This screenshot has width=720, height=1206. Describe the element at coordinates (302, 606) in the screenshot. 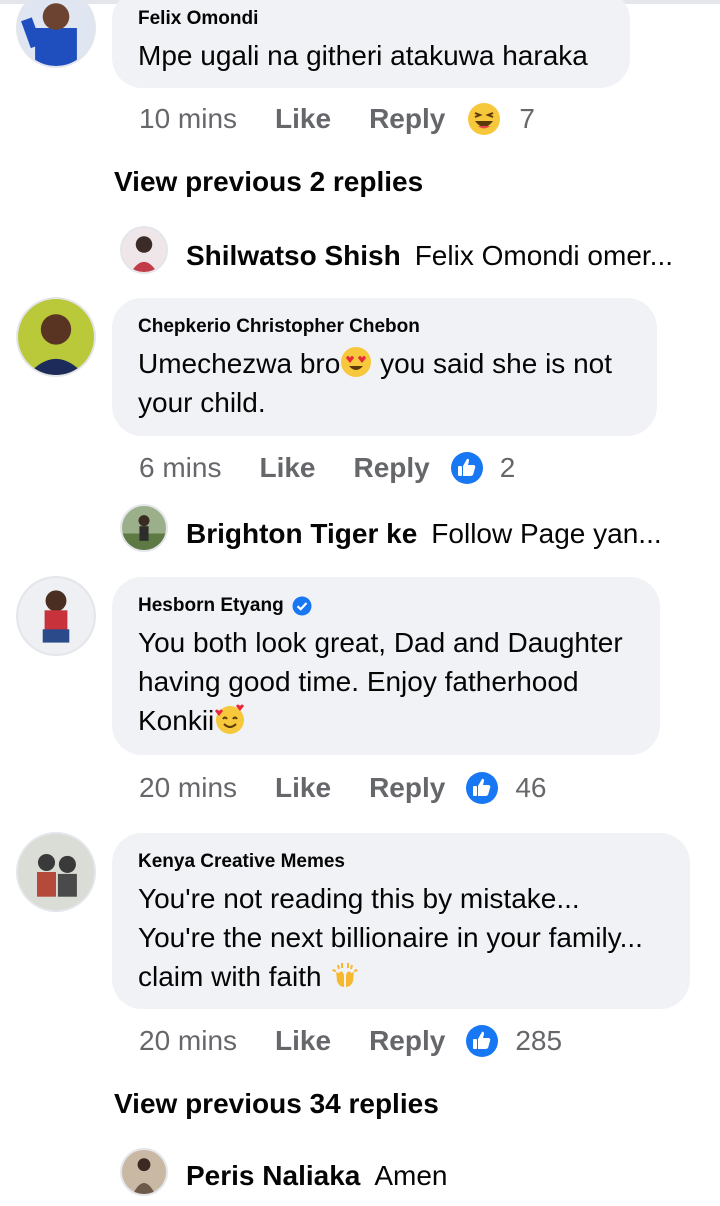

I see `verified-badge-icon` at that location.